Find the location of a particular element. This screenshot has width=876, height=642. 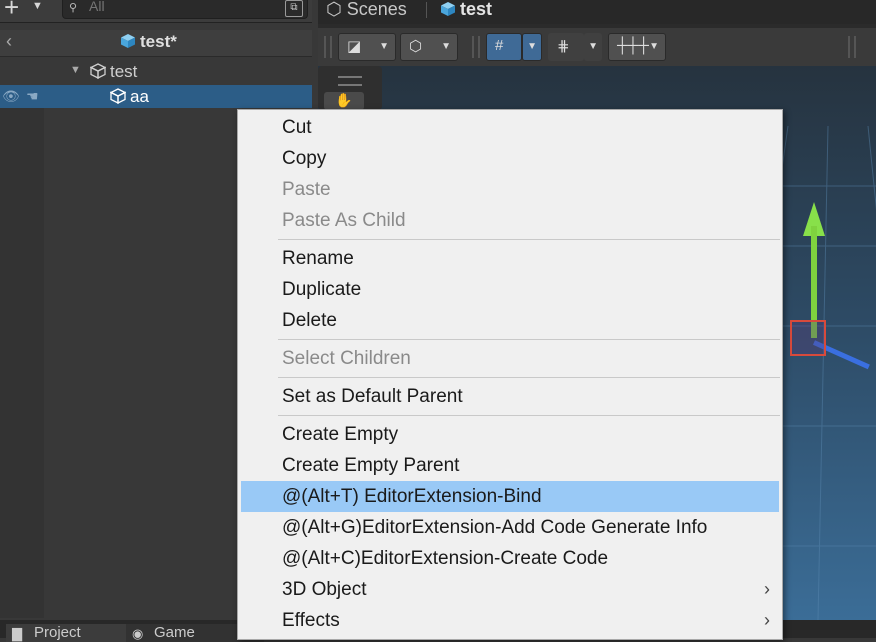

menu-item-3d-object: 3D Object › is located at coordinates (510, 589).